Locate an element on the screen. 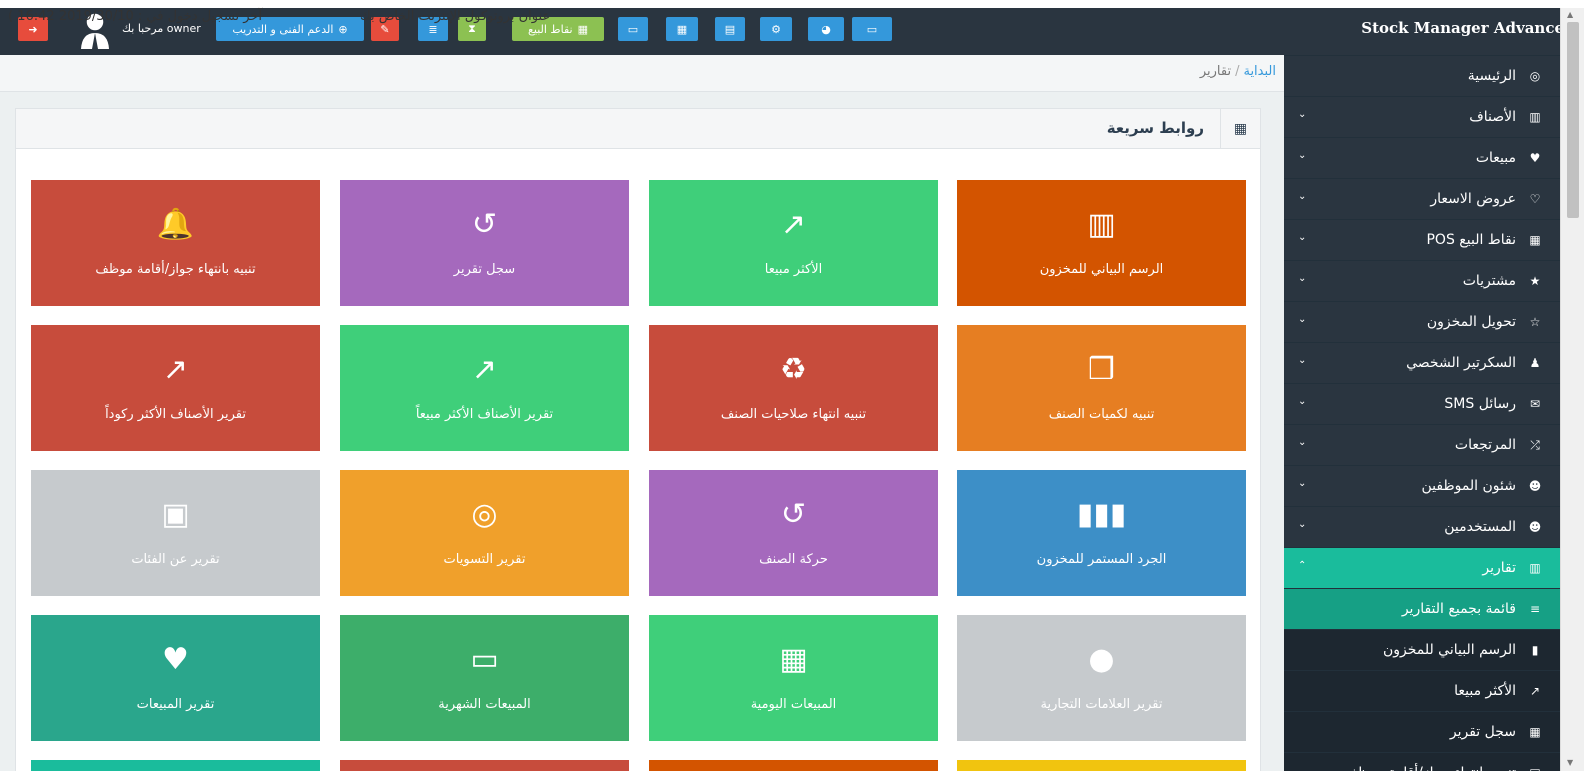  quick-link-tile: ▭ المبيعات الشهرية is located at coordinates (484, 678).